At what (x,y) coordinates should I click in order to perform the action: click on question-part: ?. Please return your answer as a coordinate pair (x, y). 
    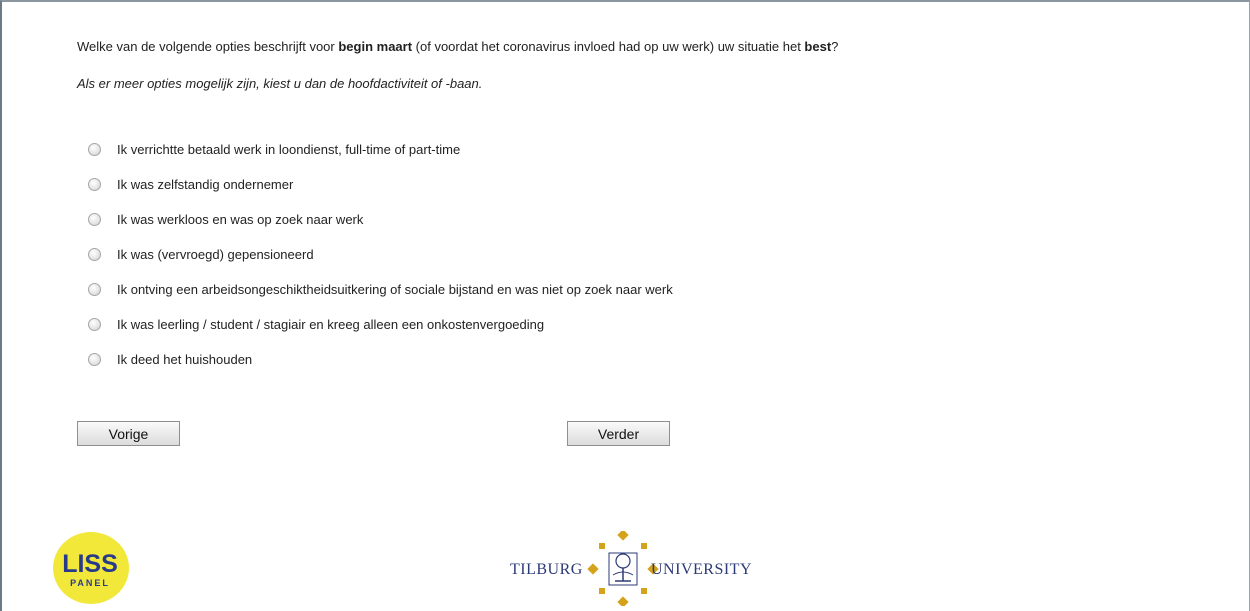
    Looking at the image, I should click on (835, 46).